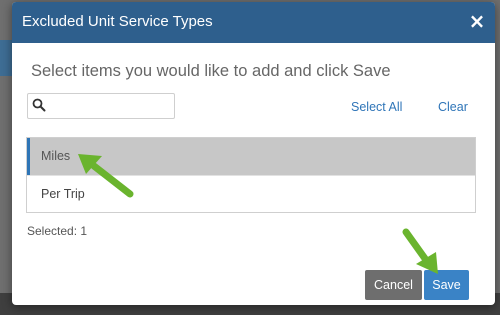 This screenshot has width=500, height=315. I want to click on dialog-header: Excluded Unit Service Types ×, so click(253, 22).